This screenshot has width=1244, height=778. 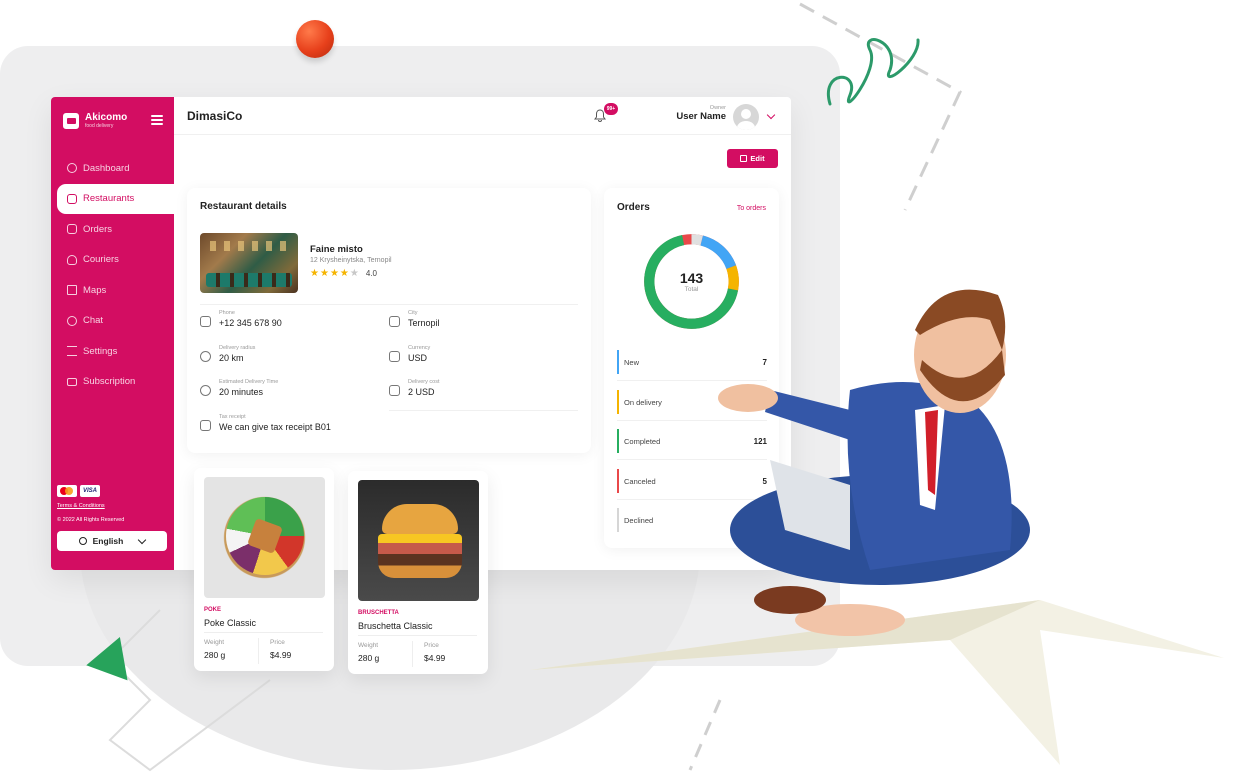 What do you see at coordinates (115, 198) in the screenshot?
I see `sidebar-item-restaurants: Restaurants` at bounding box center [115, 198].